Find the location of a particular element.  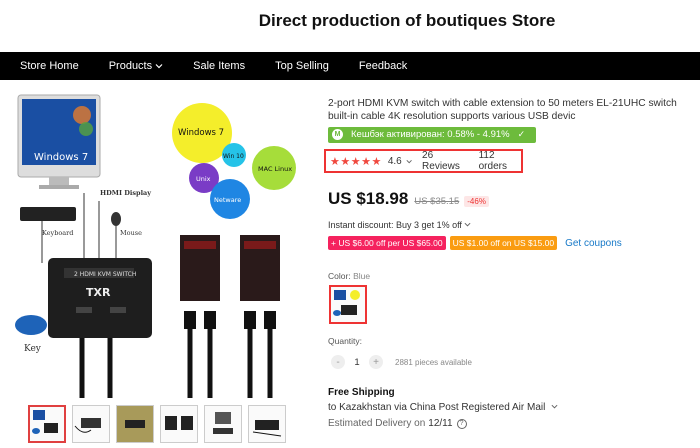

nav-sale-items: Sale Items is located at coordinates (219, 66).